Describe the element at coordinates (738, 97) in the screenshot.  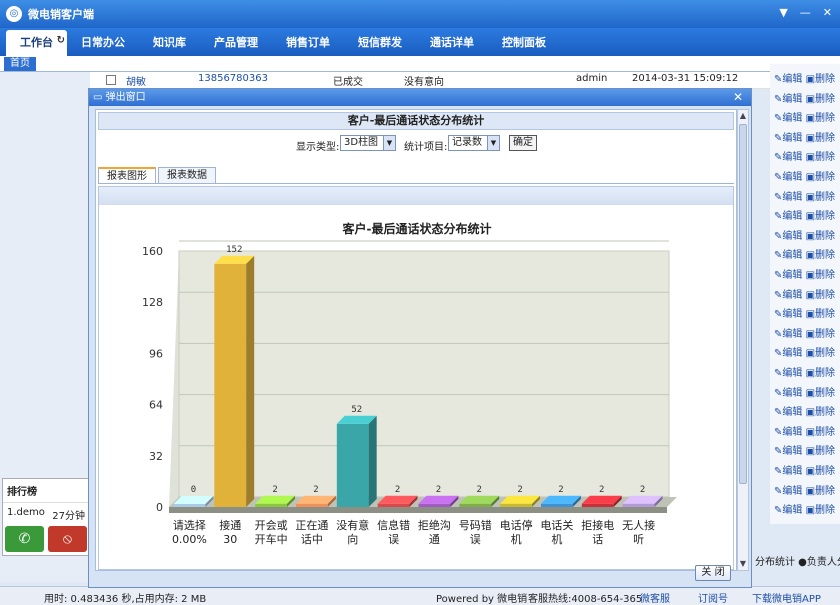
I see `popup-close-icon: ✕` at that location.